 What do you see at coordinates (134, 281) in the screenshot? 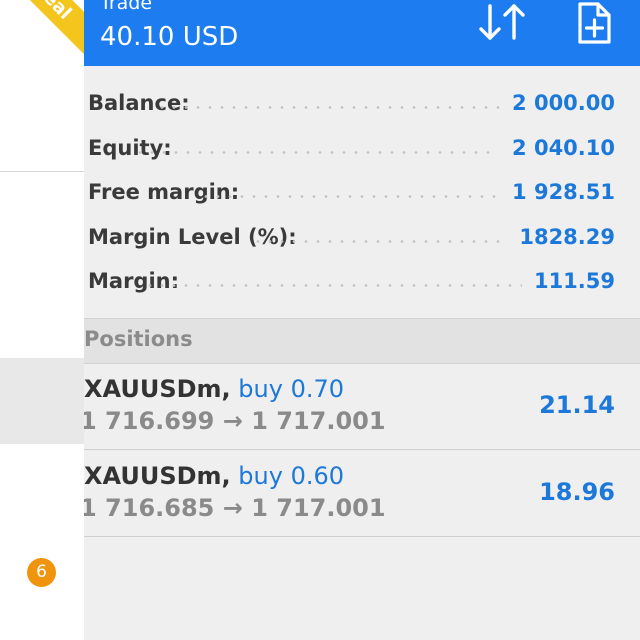
I see `margin-label: Margin:` at bounding box center [134, 281].